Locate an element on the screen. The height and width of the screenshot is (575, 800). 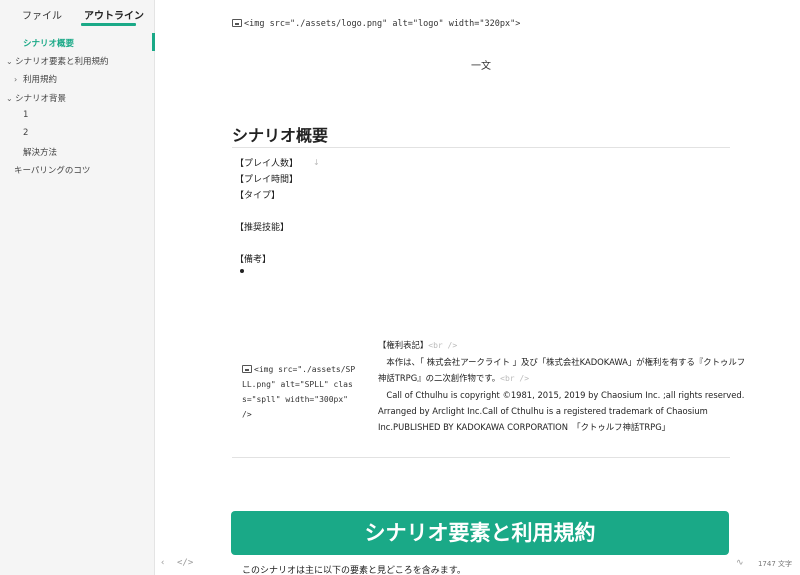
field-play-time: 【プレイ時間】 is located at coordinates (267, 180).